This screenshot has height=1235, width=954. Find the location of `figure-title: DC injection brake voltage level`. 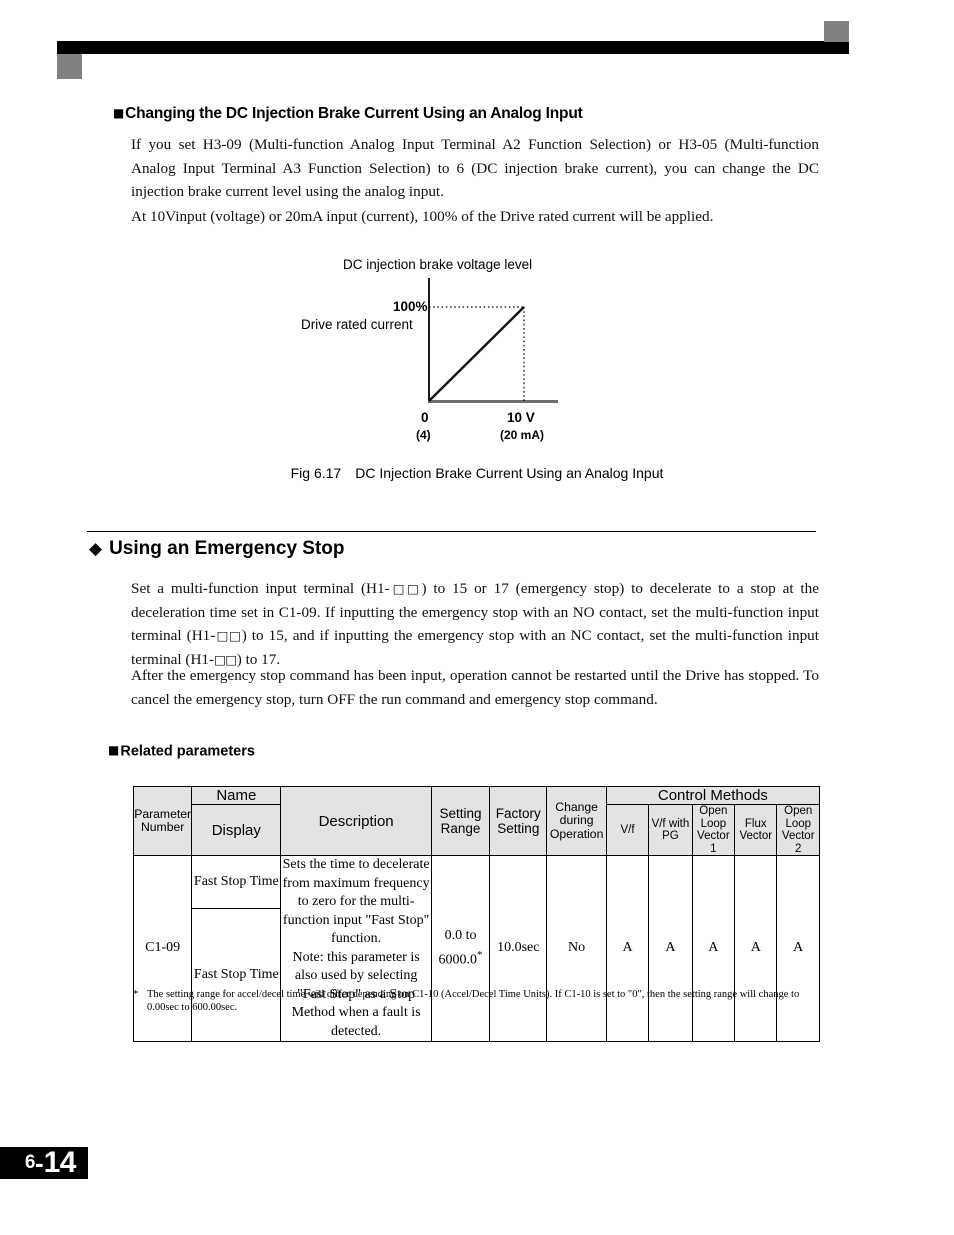

figure-title: DC injection brake voltage level is located at coordinates (438, 264).